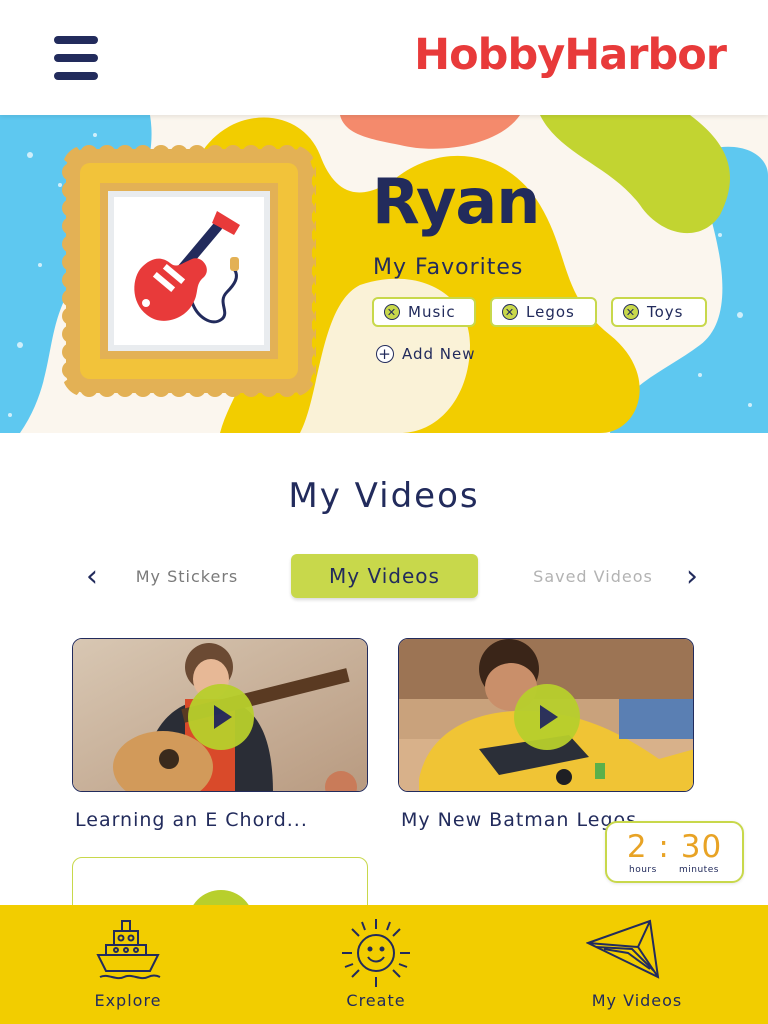 This screenshot has height=1024, width=768. What do you see at coordinates (376, 1000) in the screenshot?
I see `nav-label: Create` at bounding box center [376, 1000].